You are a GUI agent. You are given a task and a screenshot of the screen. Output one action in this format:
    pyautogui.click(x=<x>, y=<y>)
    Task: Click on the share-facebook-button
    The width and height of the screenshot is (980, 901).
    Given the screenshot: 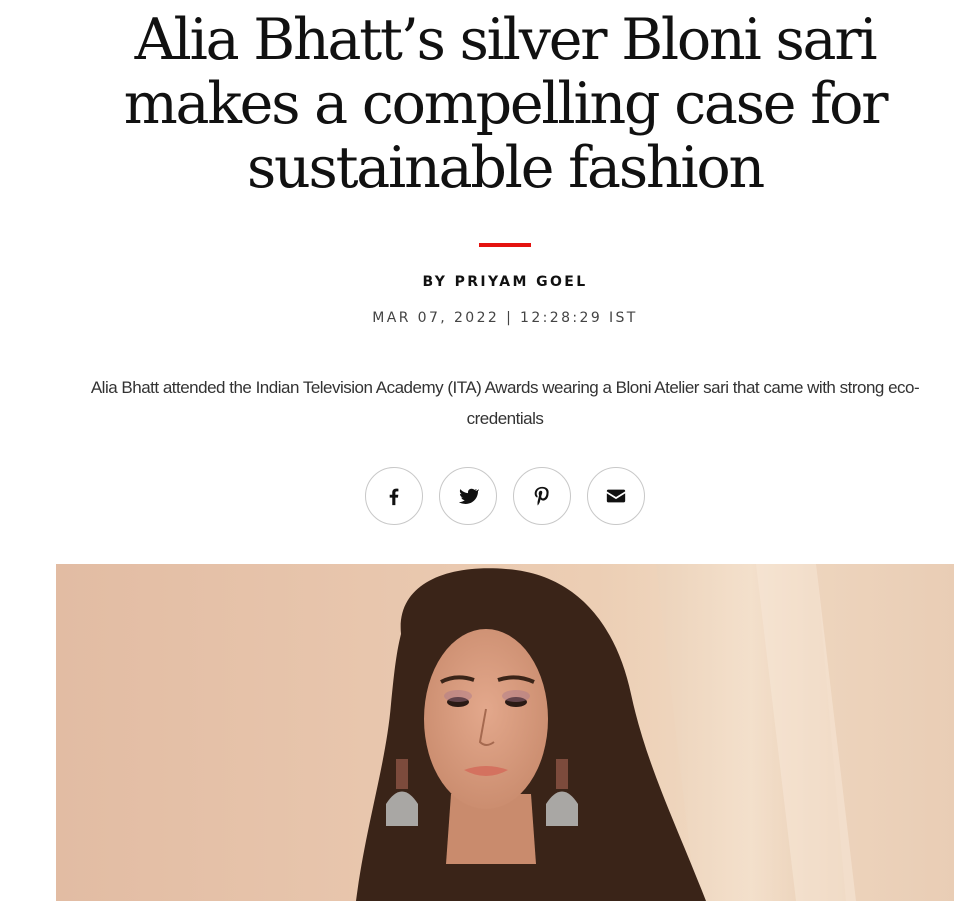 What is the action you would take?
    pyautogui.click(x=394, y=496)
    